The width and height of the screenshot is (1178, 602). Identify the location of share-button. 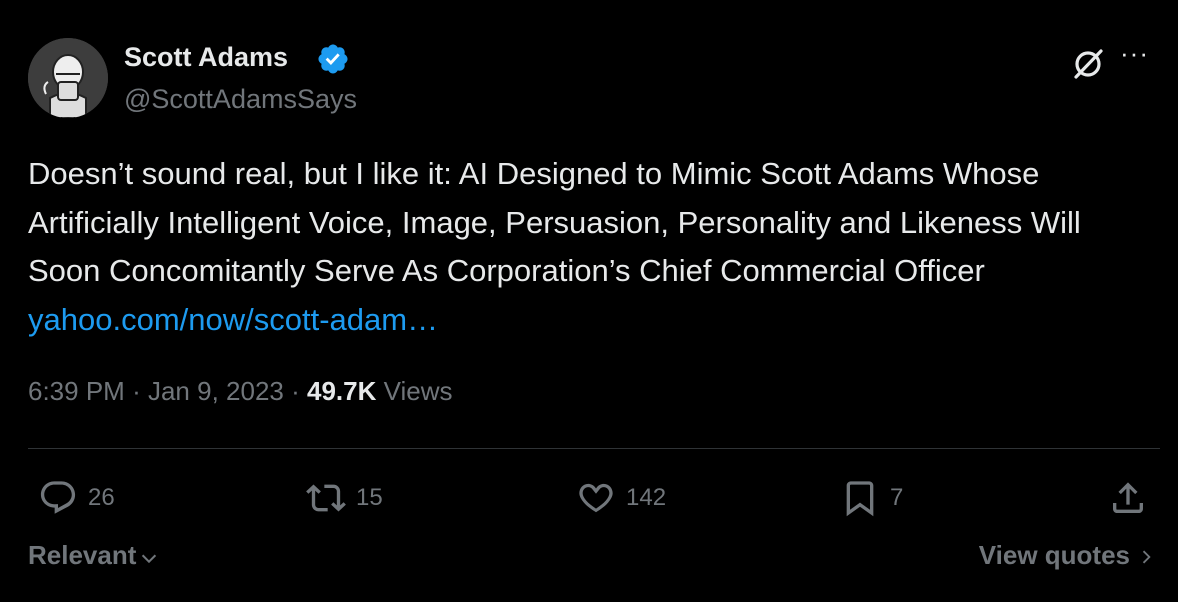
(1128, 498).